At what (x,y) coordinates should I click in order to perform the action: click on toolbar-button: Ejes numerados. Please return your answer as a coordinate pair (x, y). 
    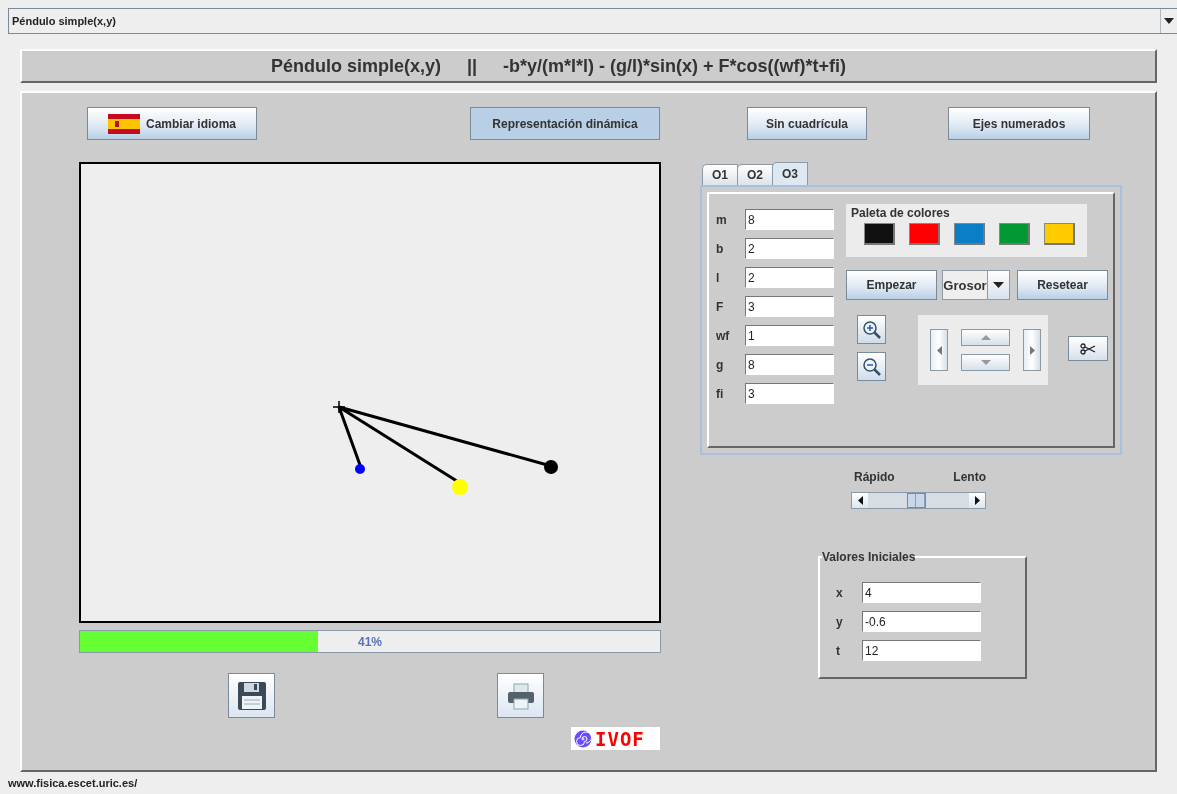
    Looking at the image, I should click on (1019, 123).